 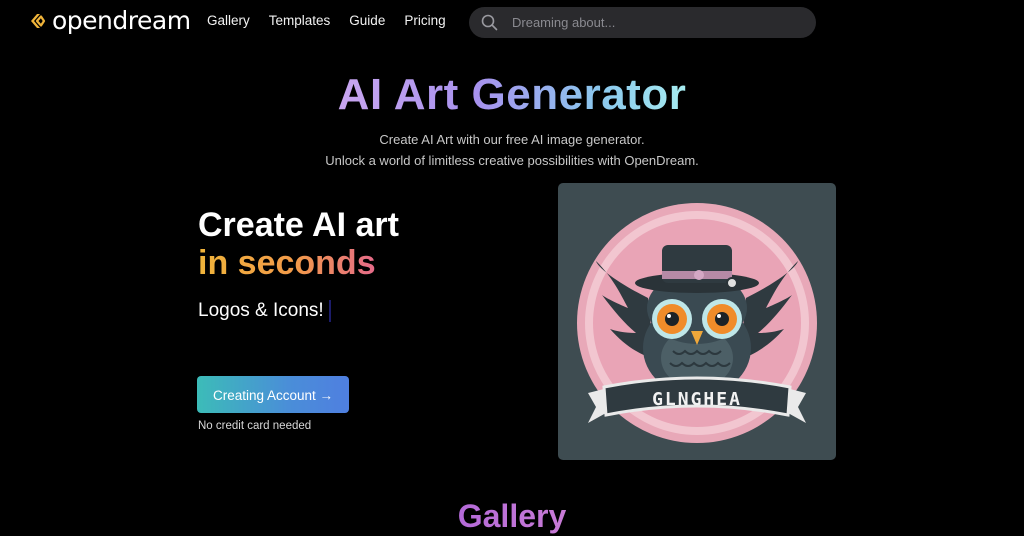 I want to click on hero-title: AI Art Generator, so click(x=512, y=95).